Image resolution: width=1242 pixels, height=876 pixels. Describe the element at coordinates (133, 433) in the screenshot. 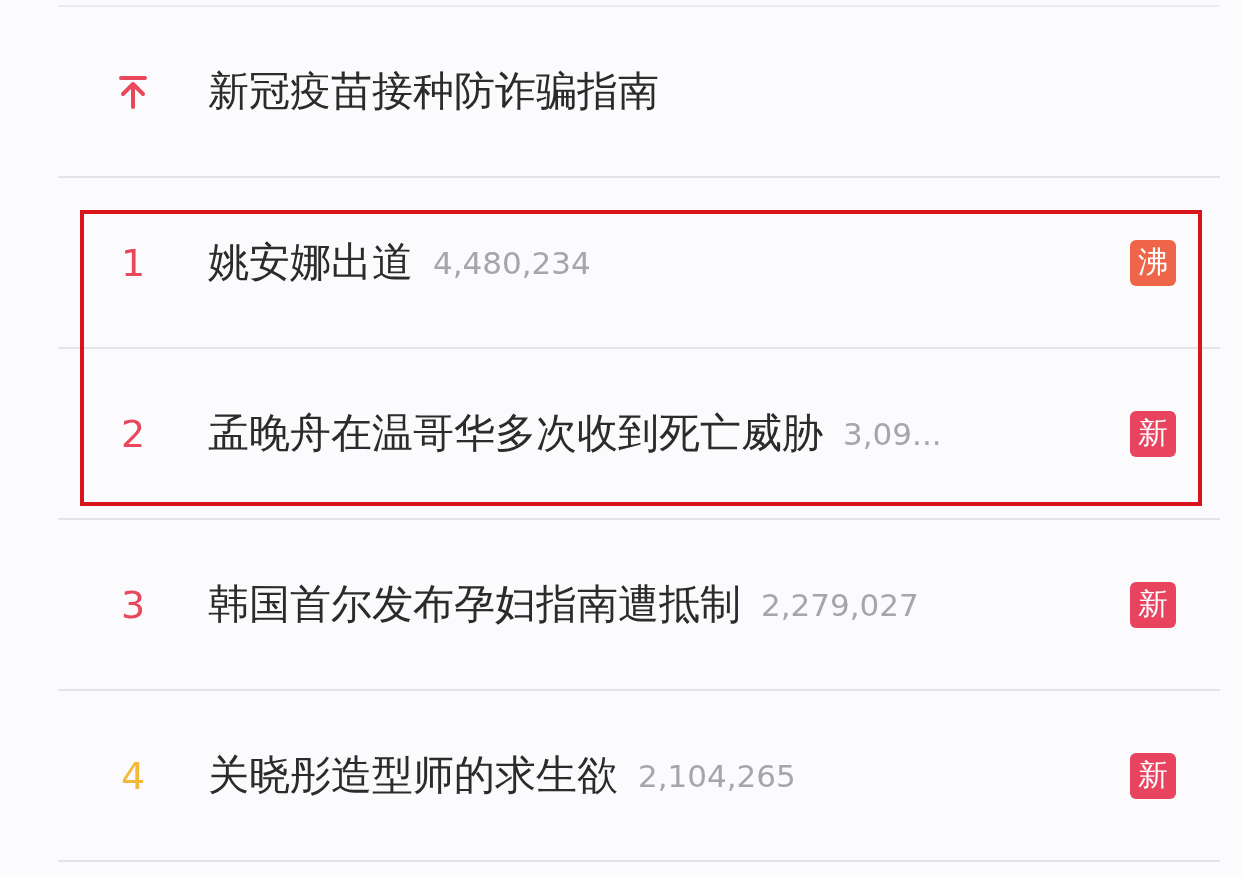

I see `rank-number: 2` at that location.